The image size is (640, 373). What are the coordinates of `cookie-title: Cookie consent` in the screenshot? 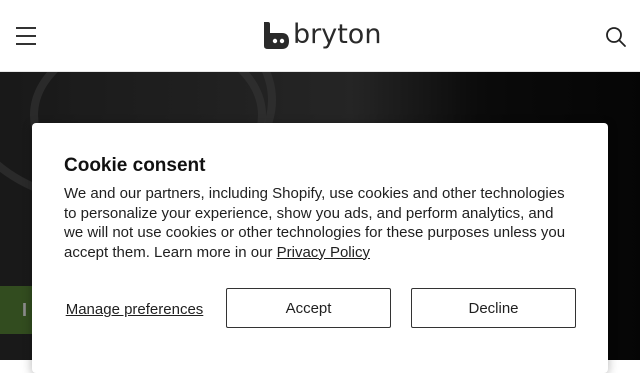 It's located at (135, 165).